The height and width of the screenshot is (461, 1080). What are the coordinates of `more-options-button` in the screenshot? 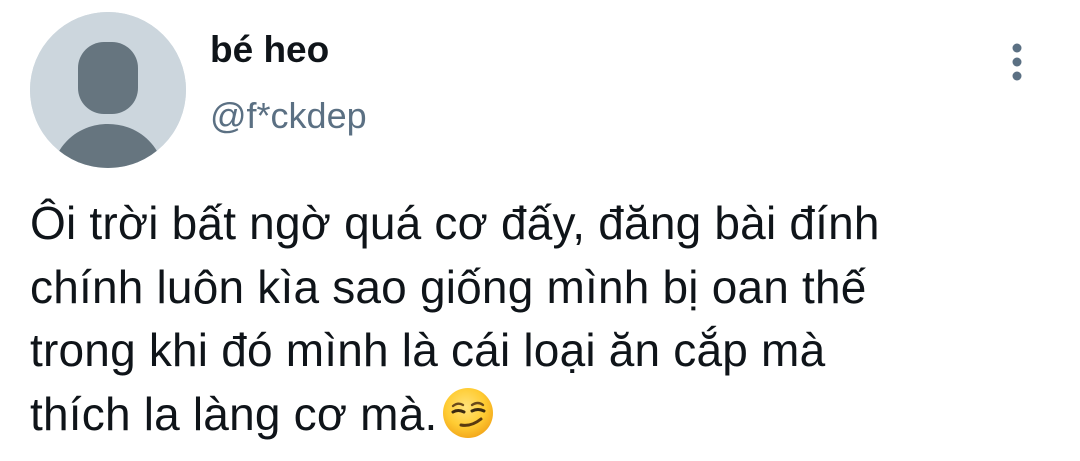 It's located at (1017, 63).